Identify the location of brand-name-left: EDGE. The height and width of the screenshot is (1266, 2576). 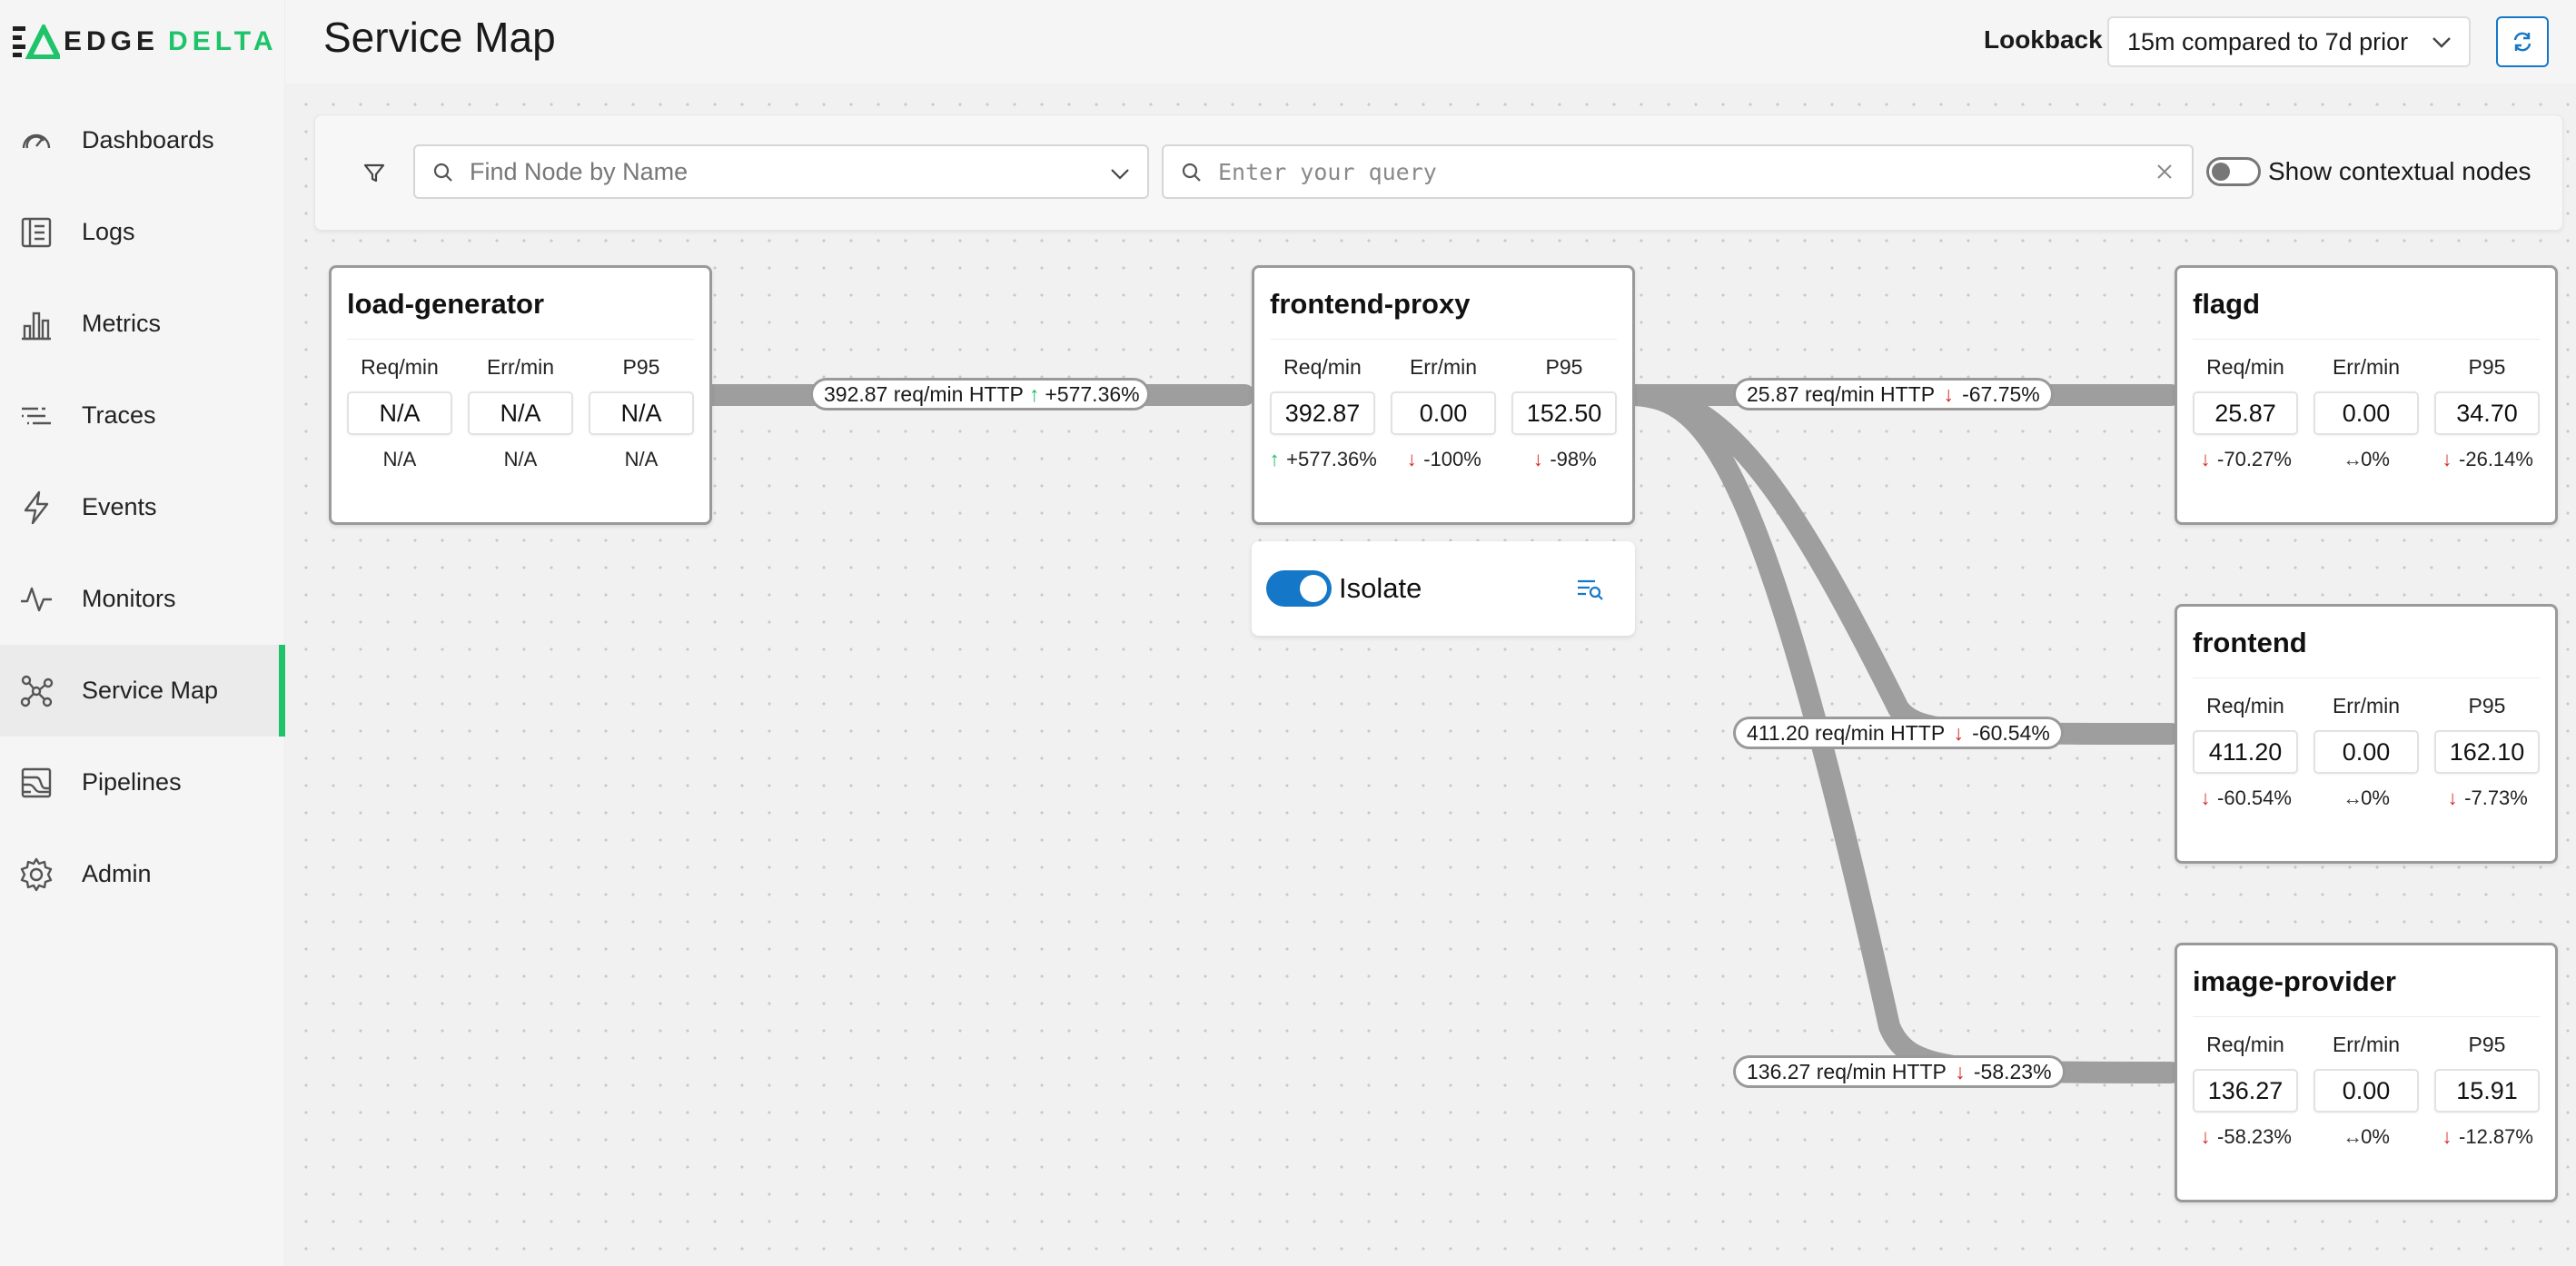
(112, 41).